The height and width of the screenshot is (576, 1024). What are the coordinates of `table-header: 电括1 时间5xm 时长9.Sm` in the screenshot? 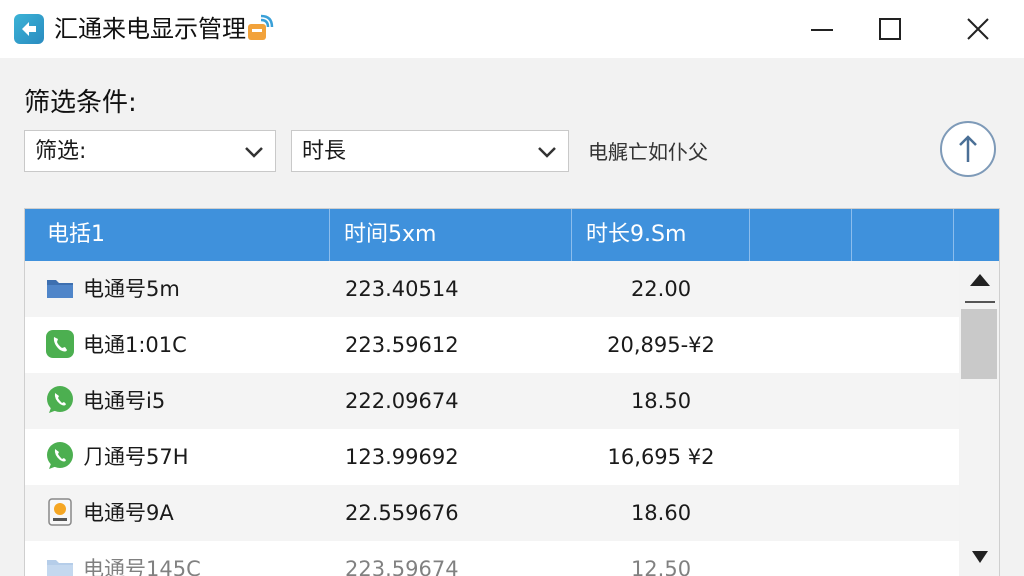 It's located at (512, 235).